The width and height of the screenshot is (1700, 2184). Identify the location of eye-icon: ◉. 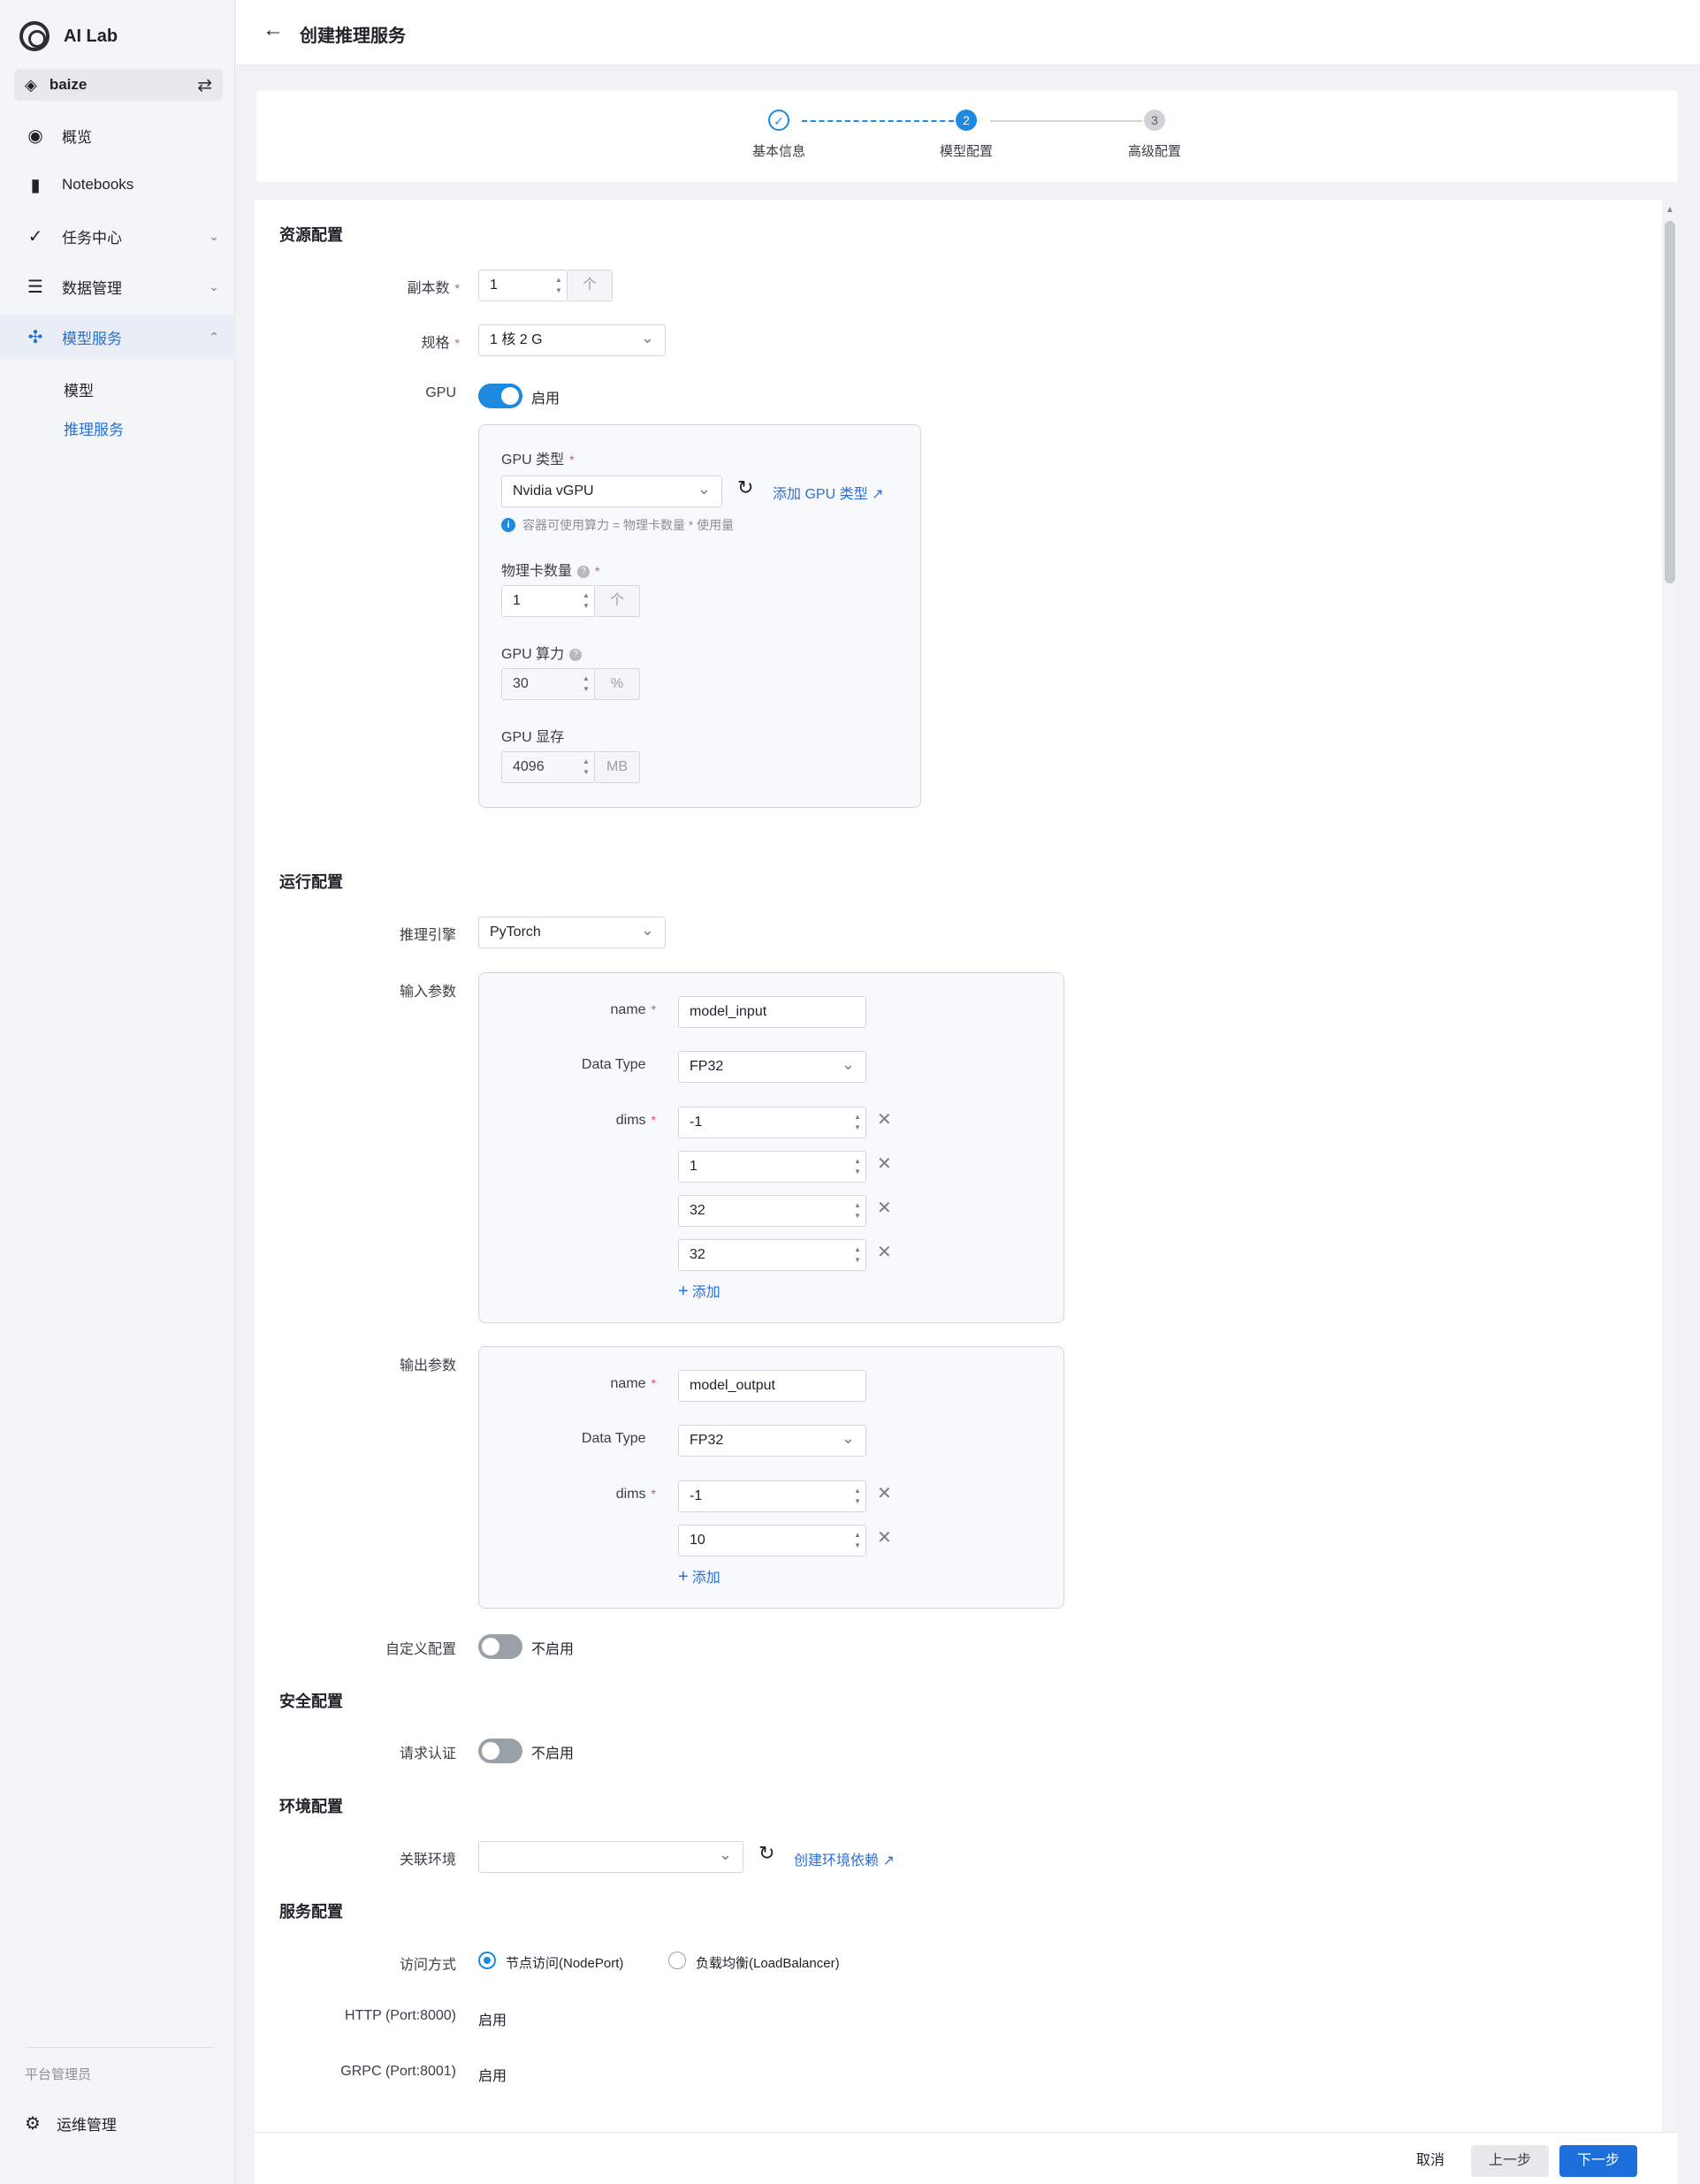
(35, 136).